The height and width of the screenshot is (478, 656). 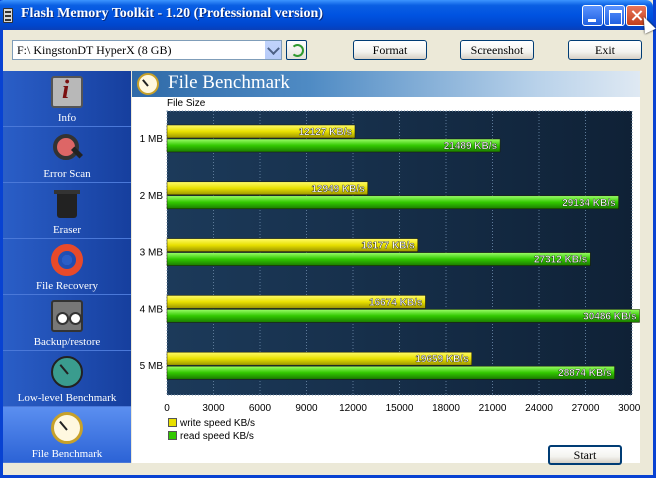 I want to click on bar-value-label: 30486 KB/s, so click(x=610, y=316).